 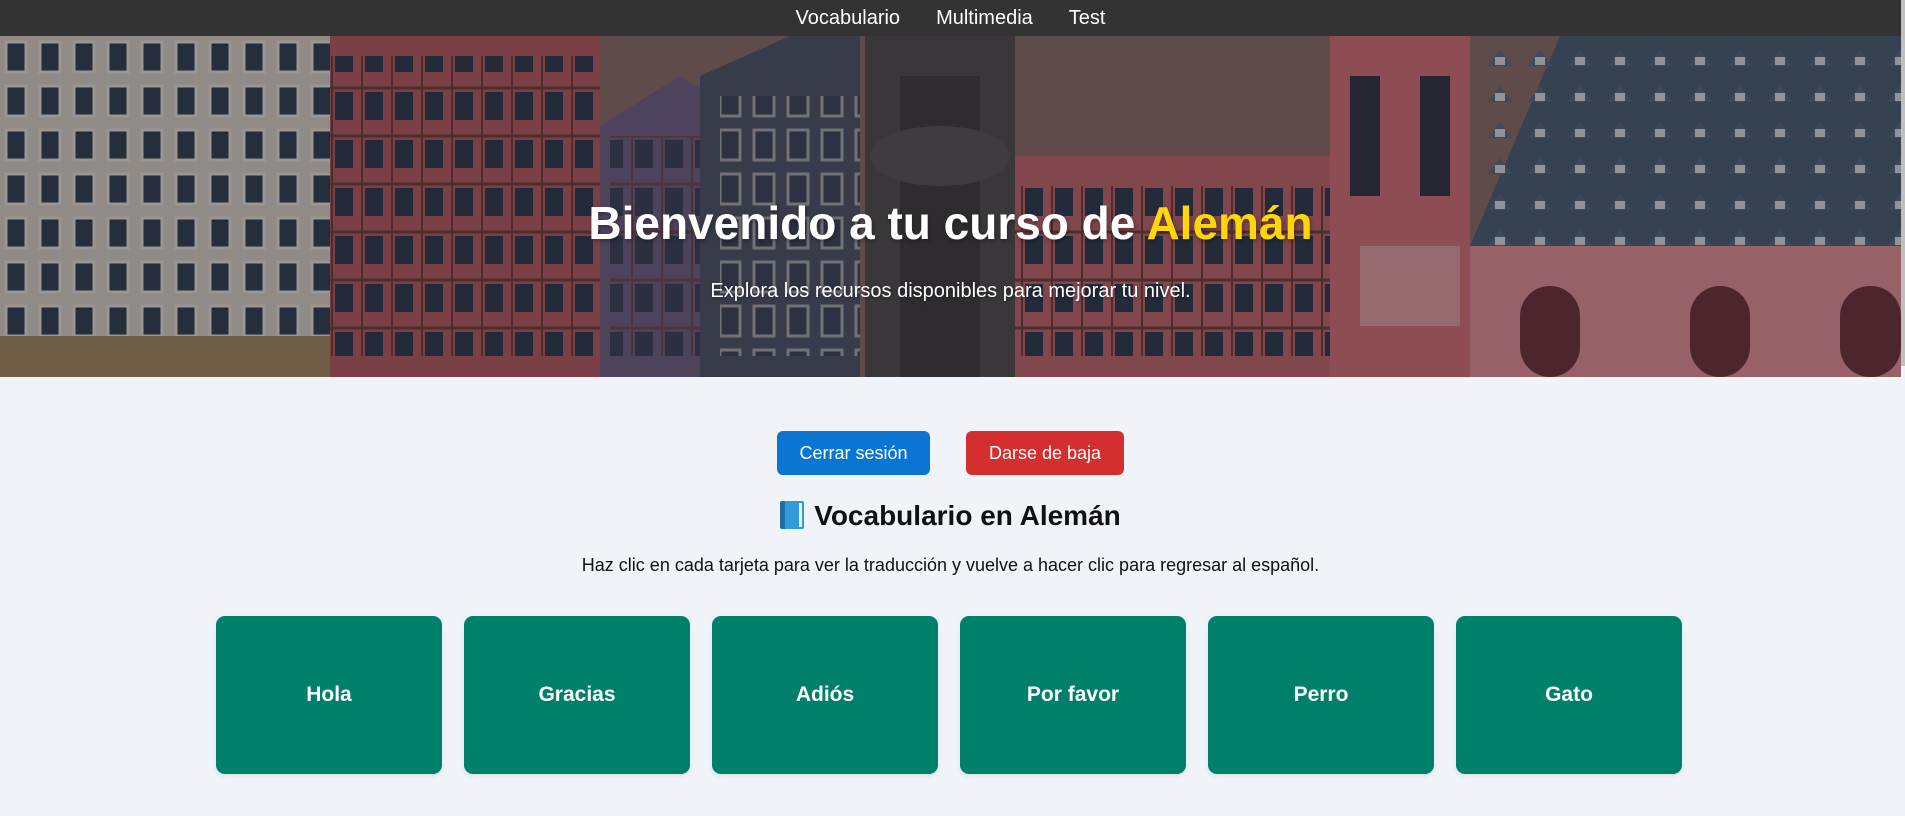 What do you see at coordinates (848, 18) in the screenshot?
I see `nav-item-vocabulario: Vocabulario` at bounding box center [848, 18].